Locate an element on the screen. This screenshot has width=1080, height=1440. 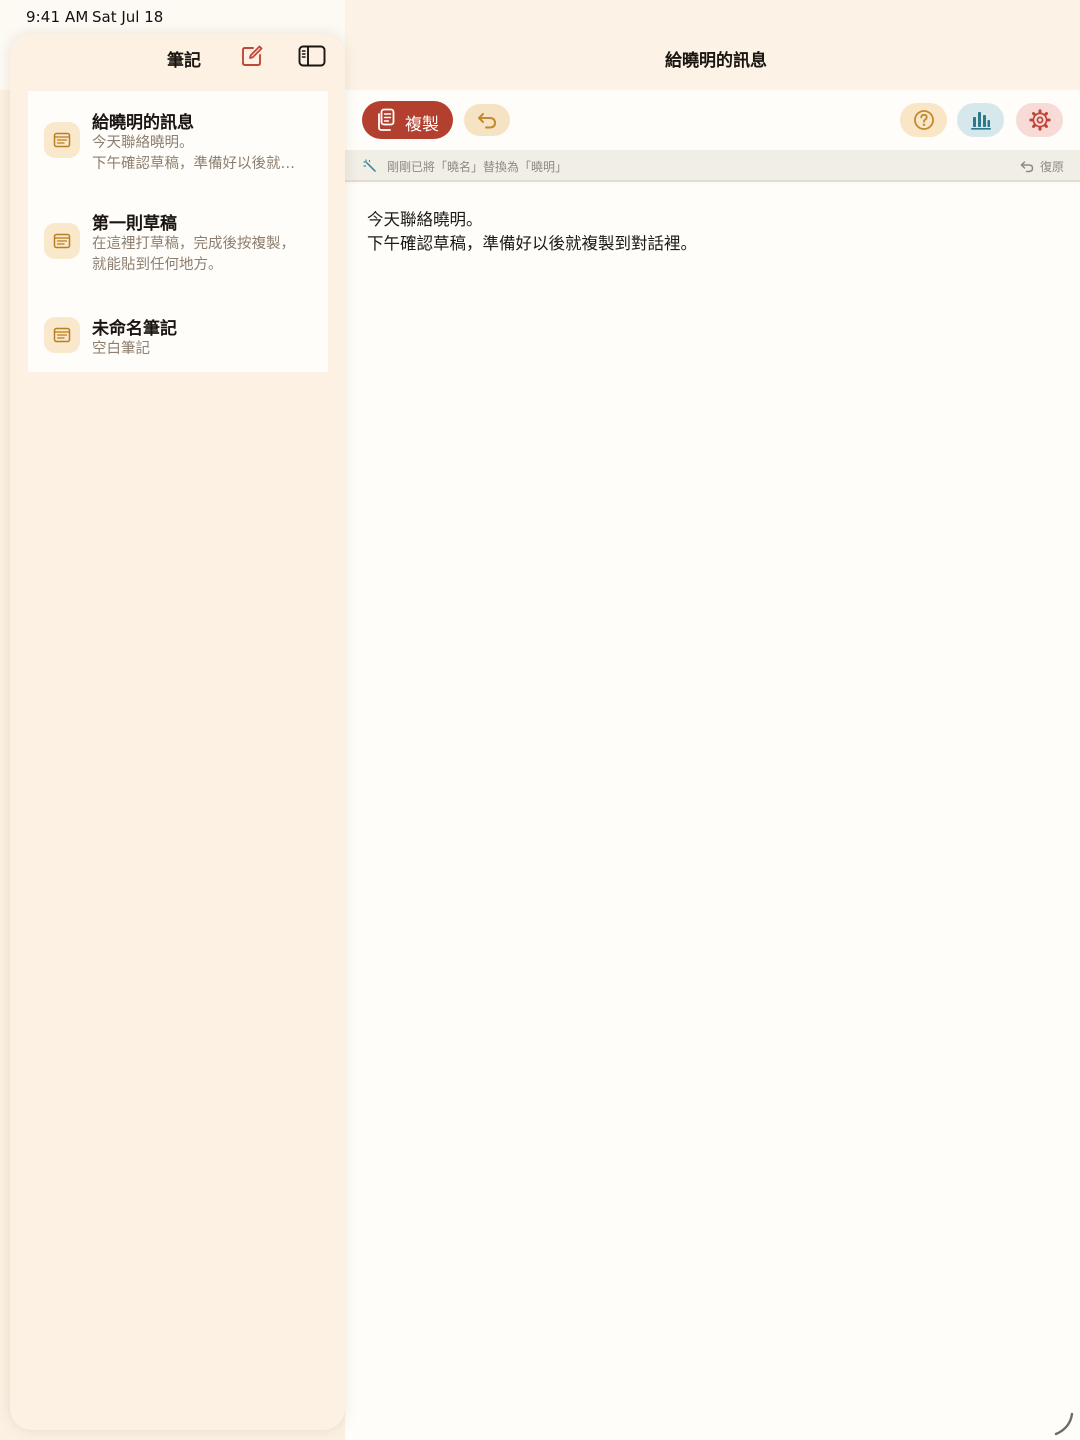
editor-toolbar: 複製 is located at coordinates (712, 120).